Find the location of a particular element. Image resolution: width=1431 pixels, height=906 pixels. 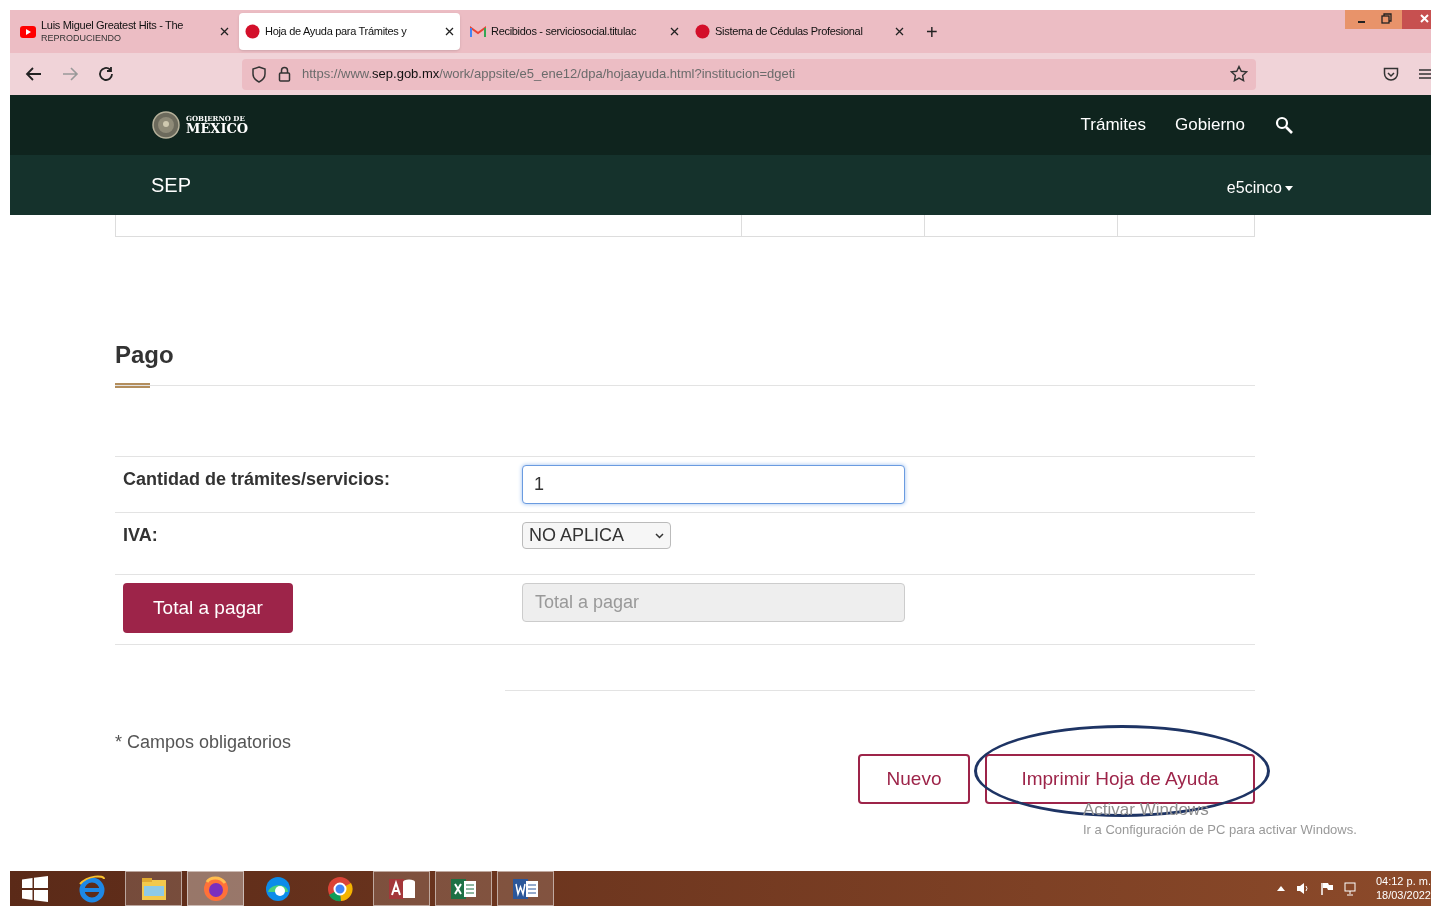

print-button: Imprimir Hoja de Ayuda is located at coordinates (1120, 779).